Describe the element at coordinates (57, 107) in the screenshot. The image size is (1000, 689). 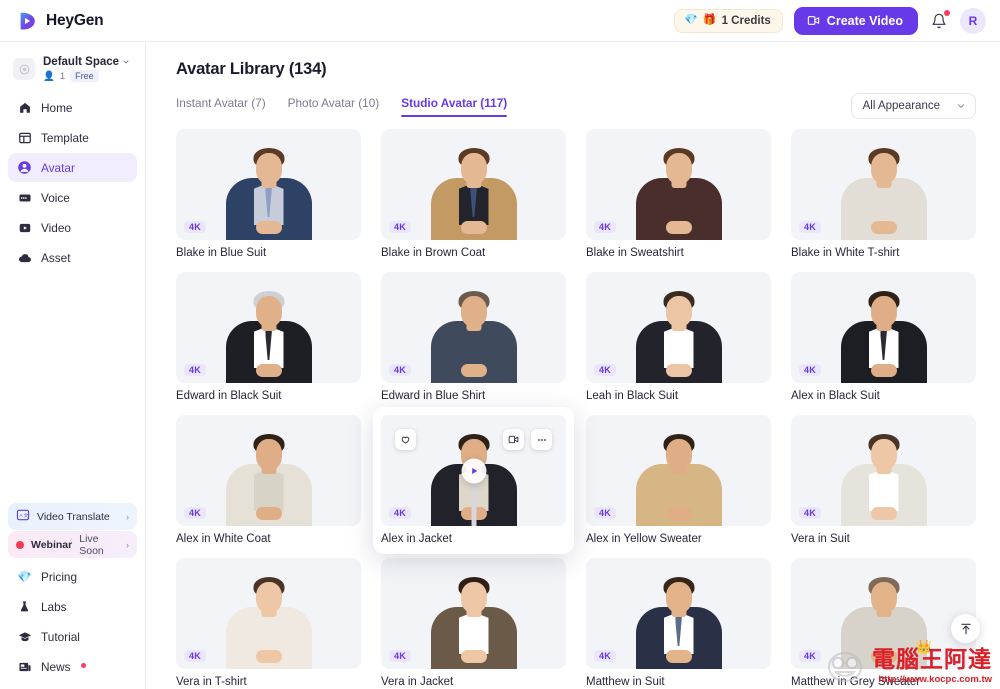
I see `sidebar-item-label: Home` at that location.